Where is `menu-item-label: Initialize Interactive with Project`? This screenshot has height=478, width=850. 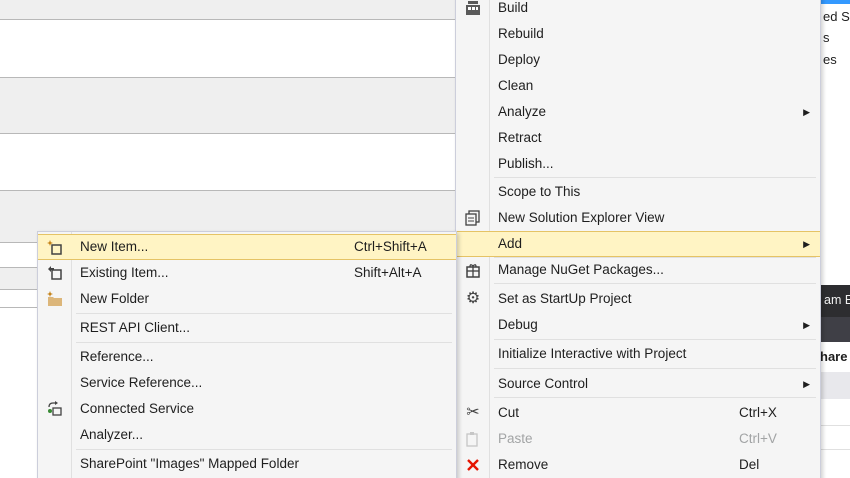 menu-item-label: Initialize Interactive with Project is located at coordinates (592, 353).